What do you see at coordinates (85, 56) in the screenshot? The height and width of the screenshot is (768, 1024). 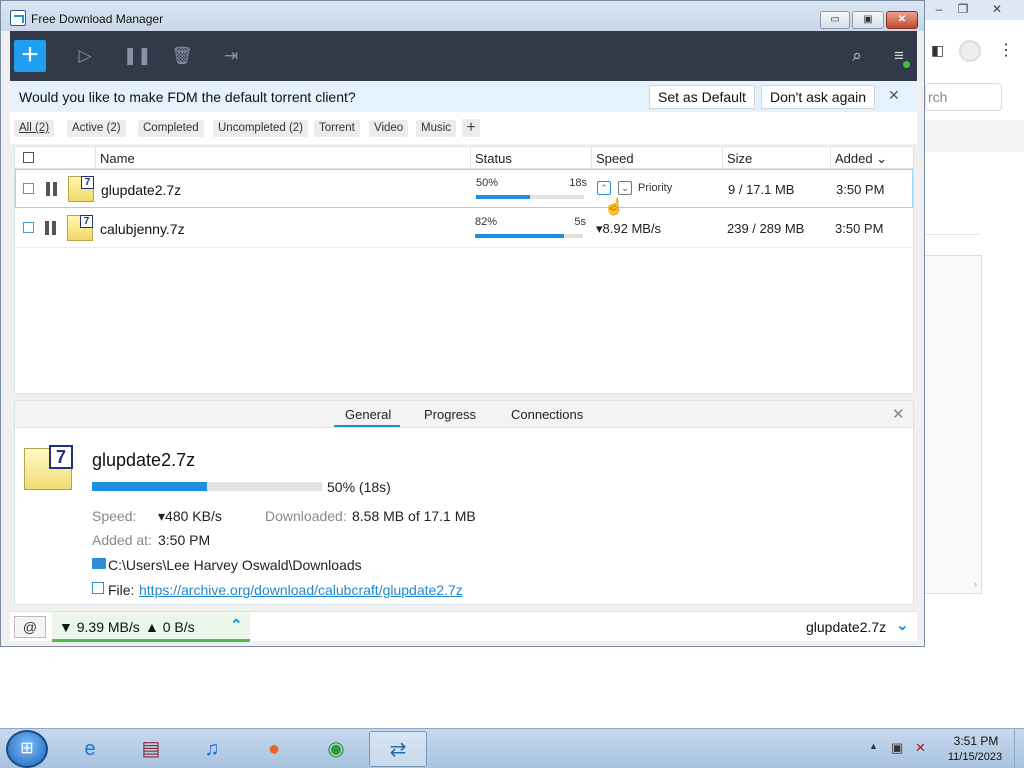 I see `resume-icon: ▷` at bounding box center [85, 56].